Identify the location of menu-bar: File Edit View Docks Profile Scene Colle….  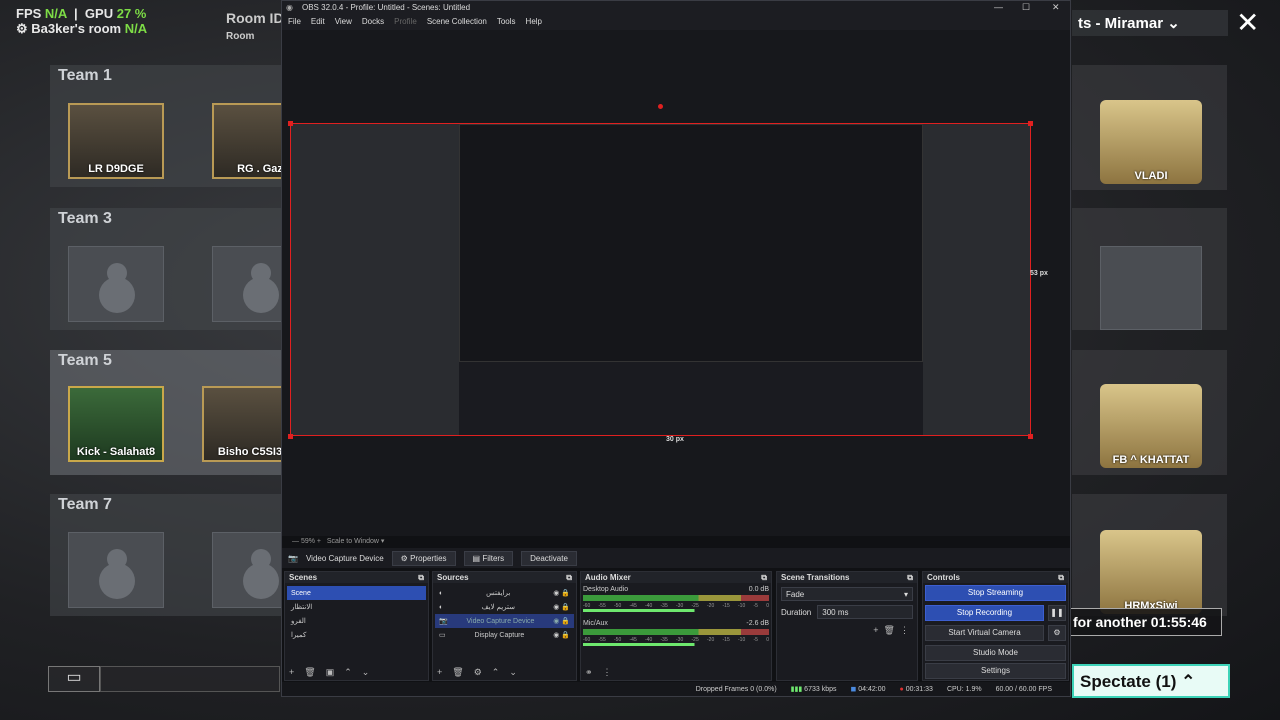
(676, 22).